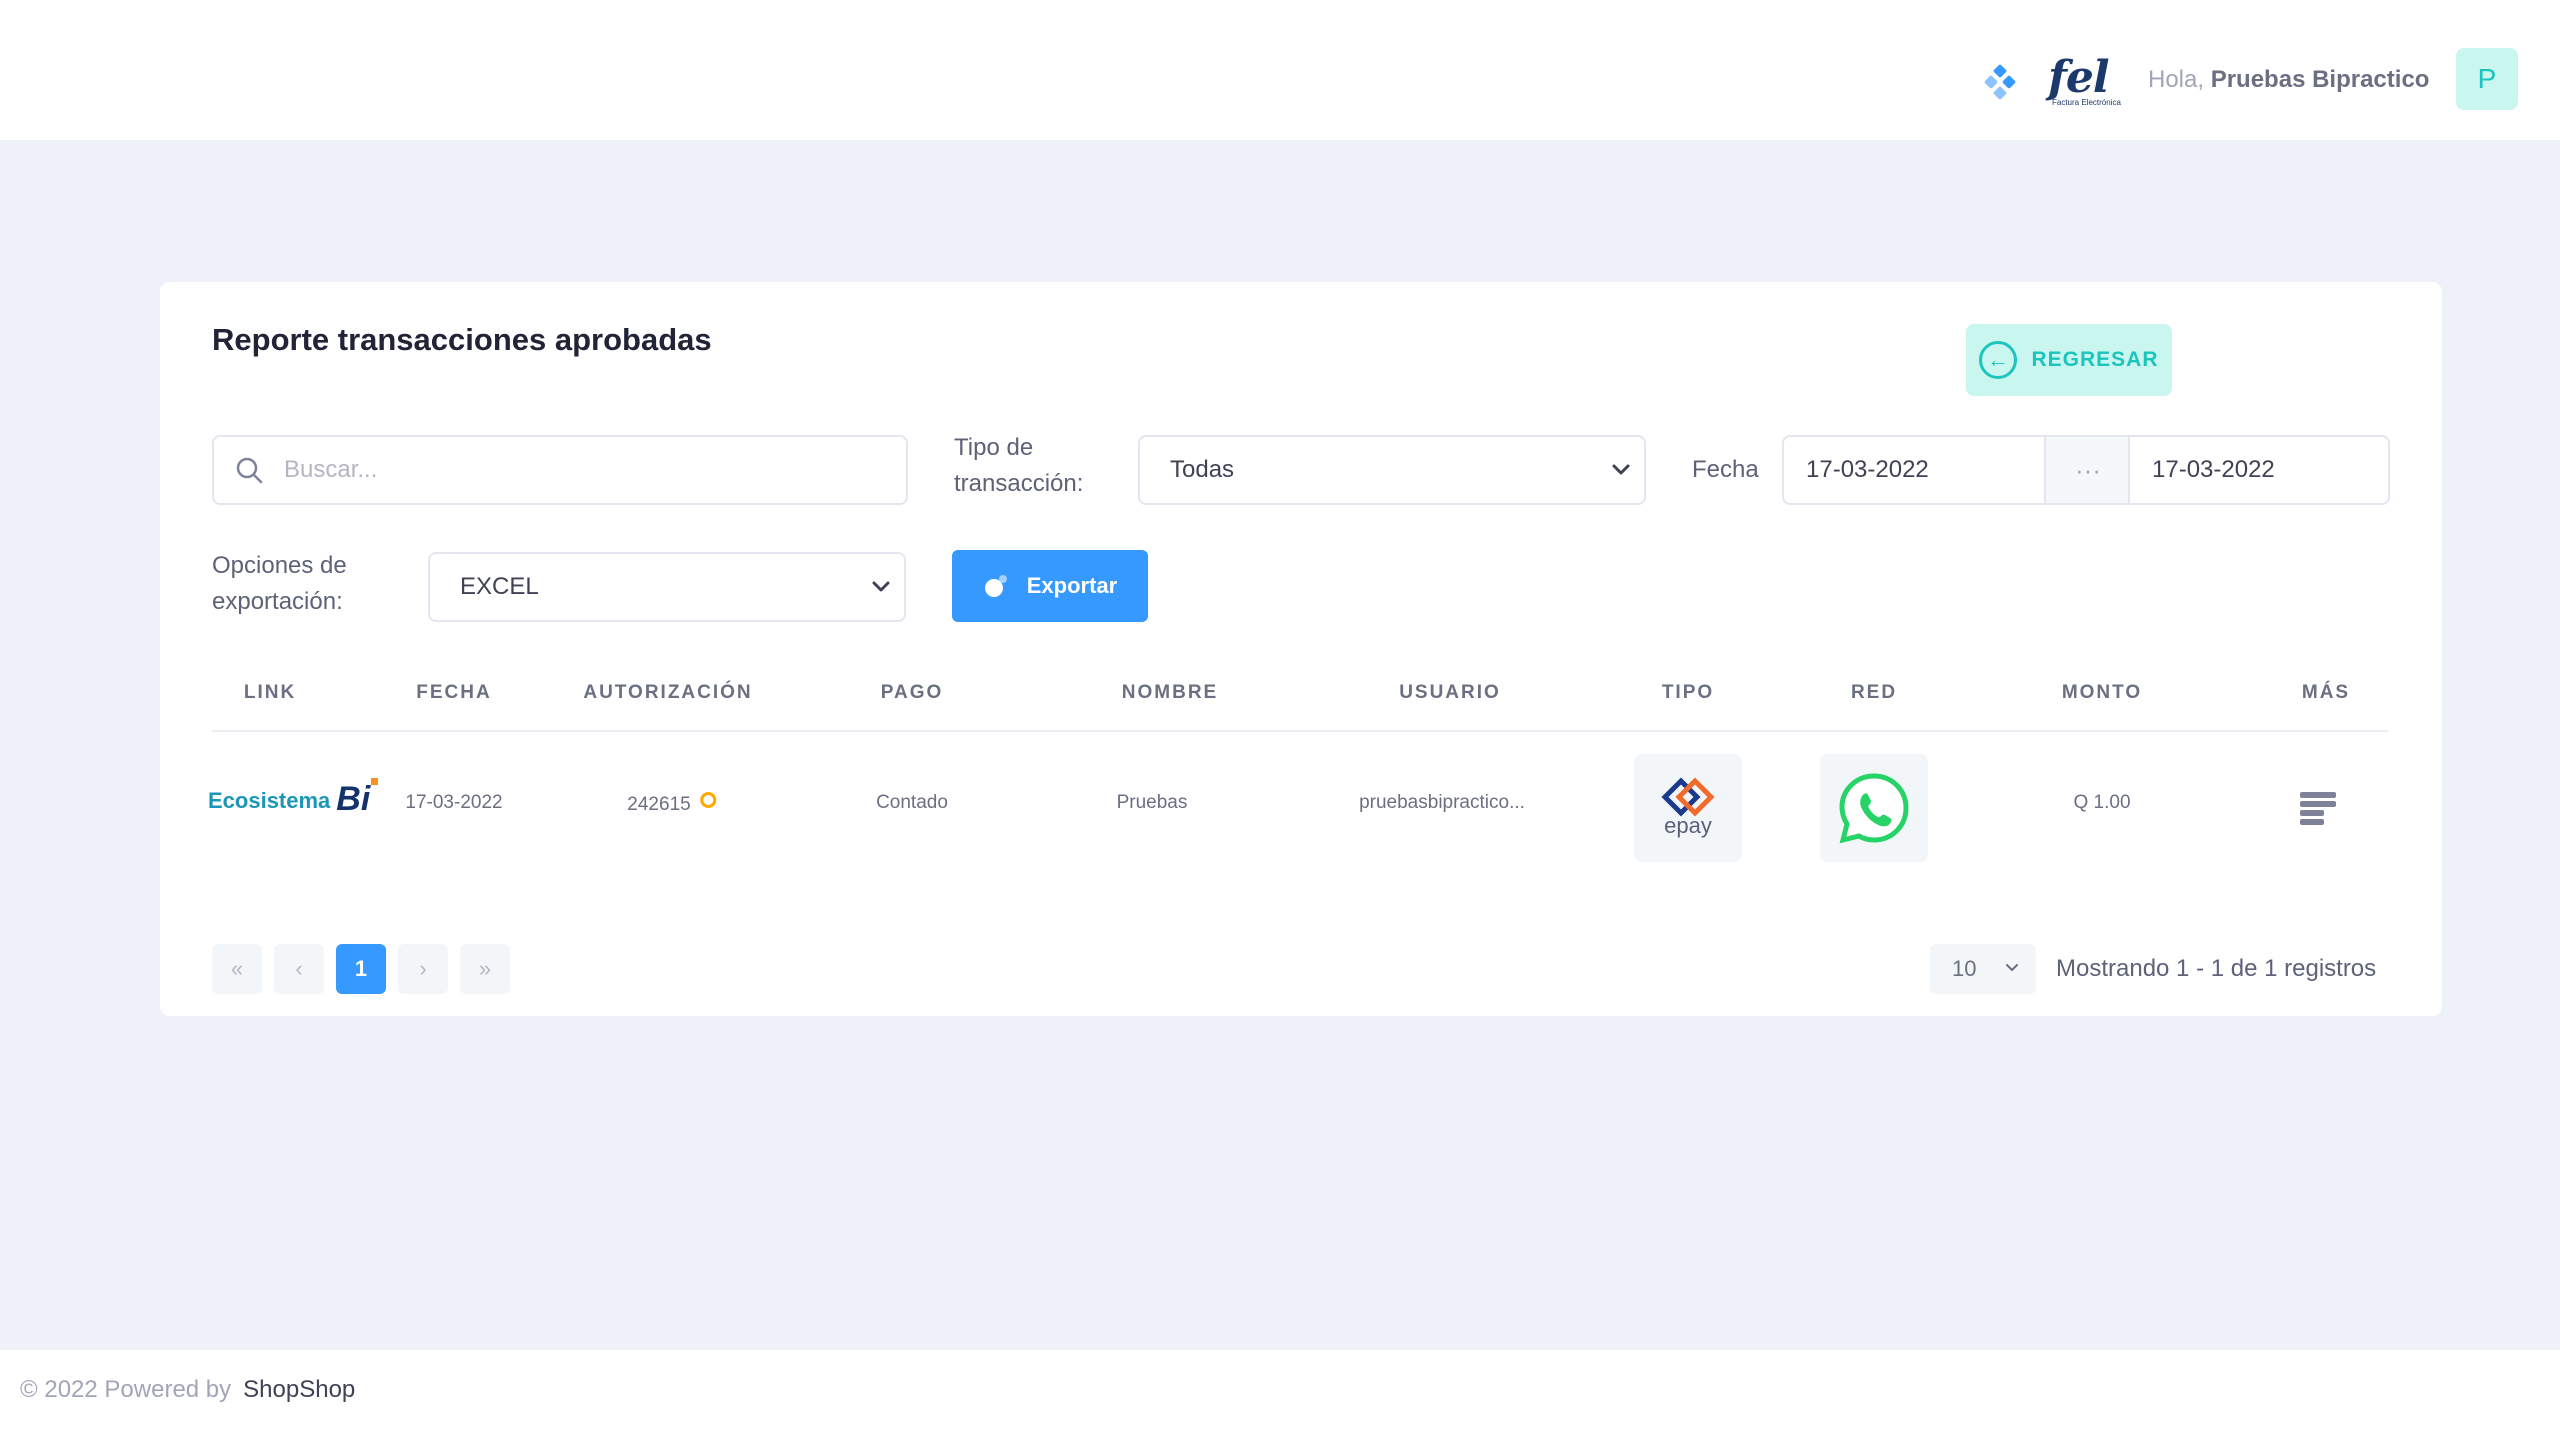  I want to click on epay-logo: epay, so click(1688, 808).